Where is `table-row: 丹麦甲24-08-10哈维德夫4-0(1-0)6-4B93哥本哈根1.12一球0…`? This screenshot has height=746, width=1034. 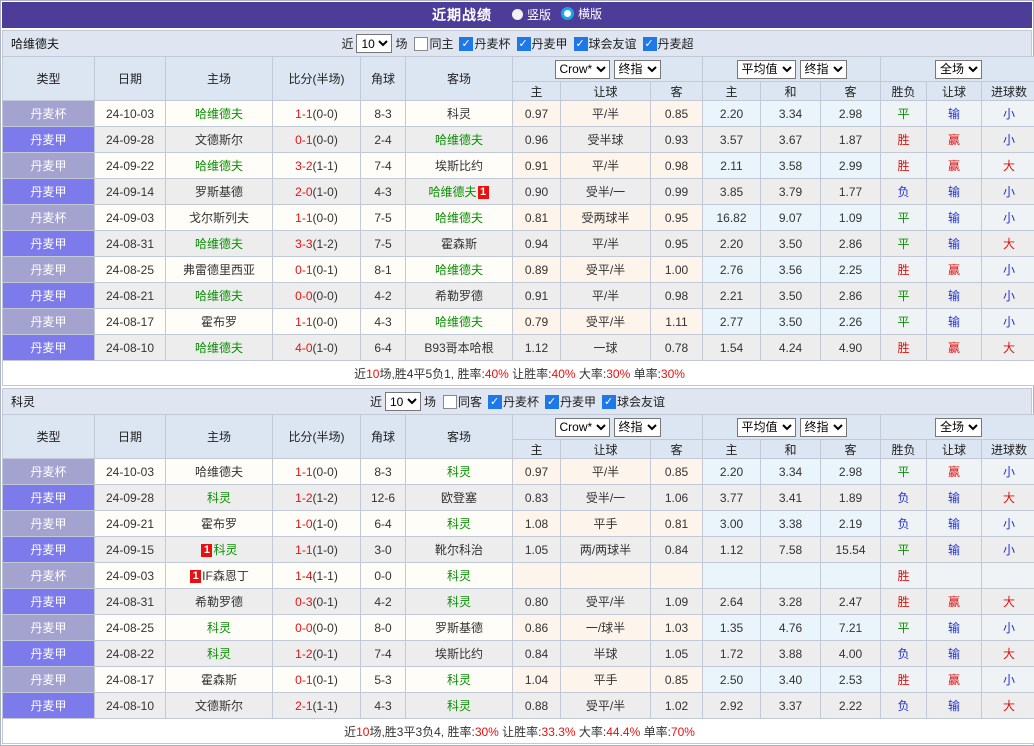 table-row: 丹麦甲24-08-10哈维德夫4-0(1-0)6-4B93哥本哈根1.12一球0… is located at coordinates (518, 348).